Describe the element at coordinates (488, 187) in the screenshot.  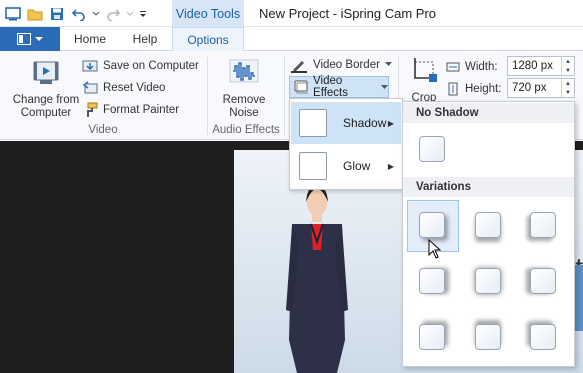
I see `variations-header: Variations` at that location.